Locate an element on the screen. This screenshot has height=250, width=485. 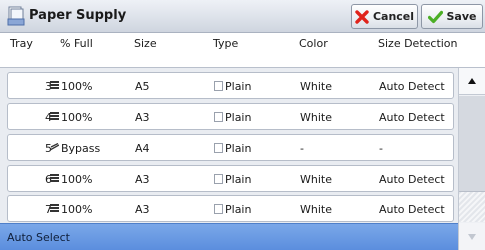
bypass-tray-icon is located at coordinates (54, 147).